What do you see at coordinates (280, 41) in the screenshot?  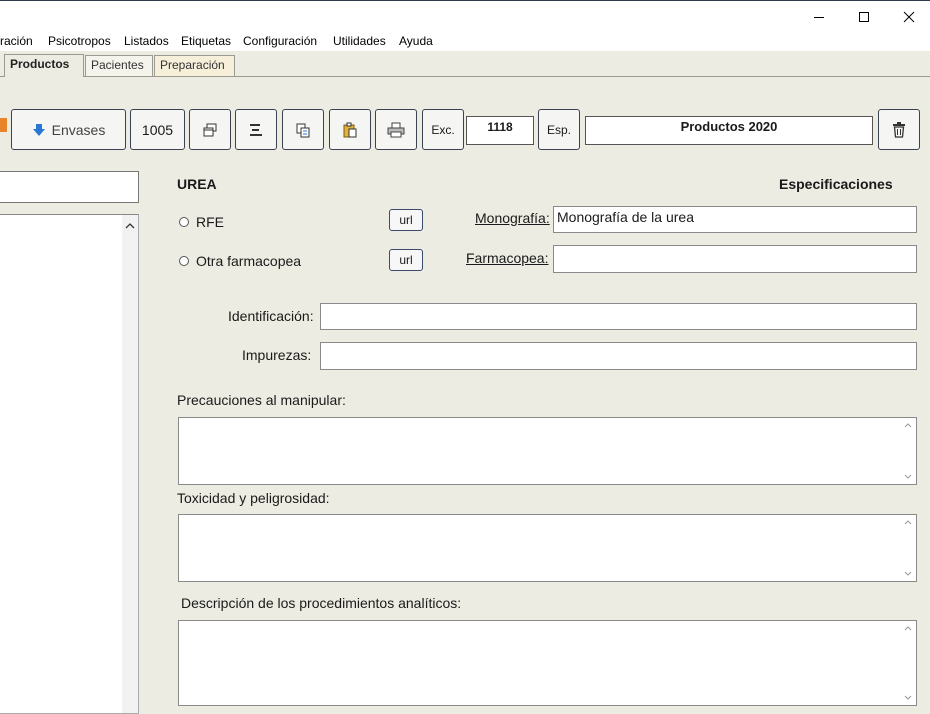 I see `menu-item-configuracion: Configuración` at bounding box center [280, 41].